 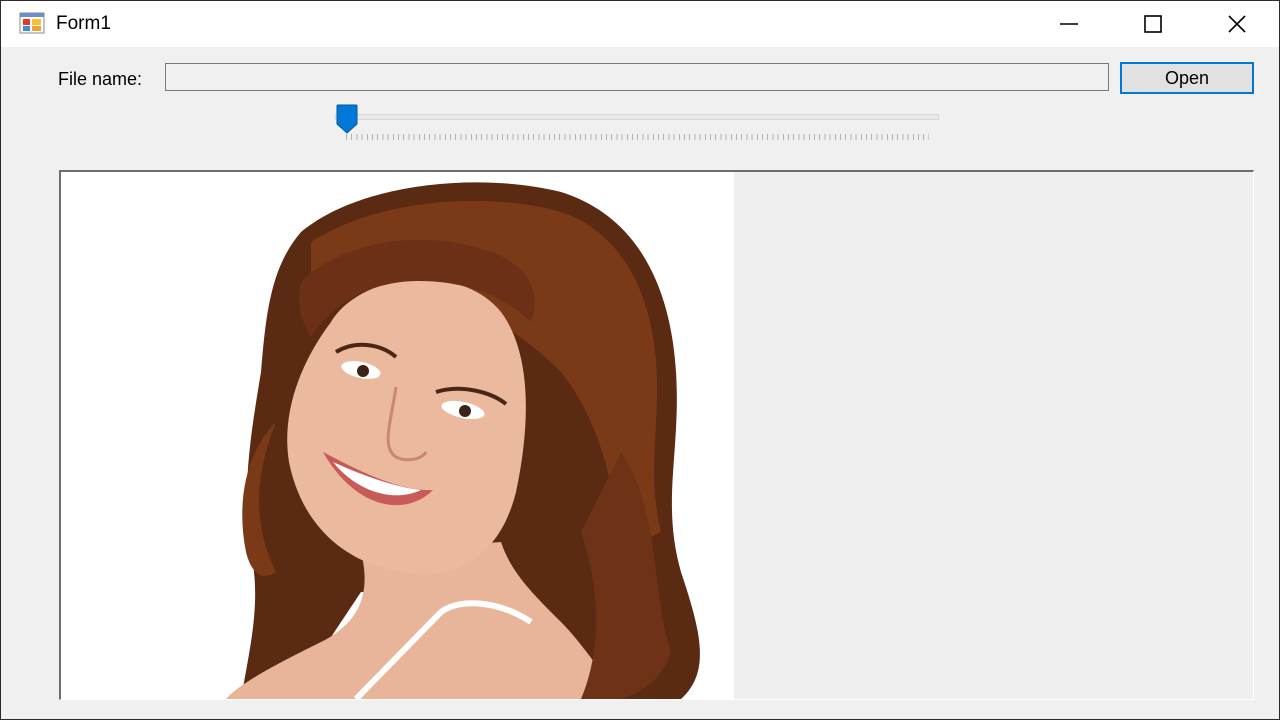 I want to click on maximize-button, so click(x=1153, y=24).